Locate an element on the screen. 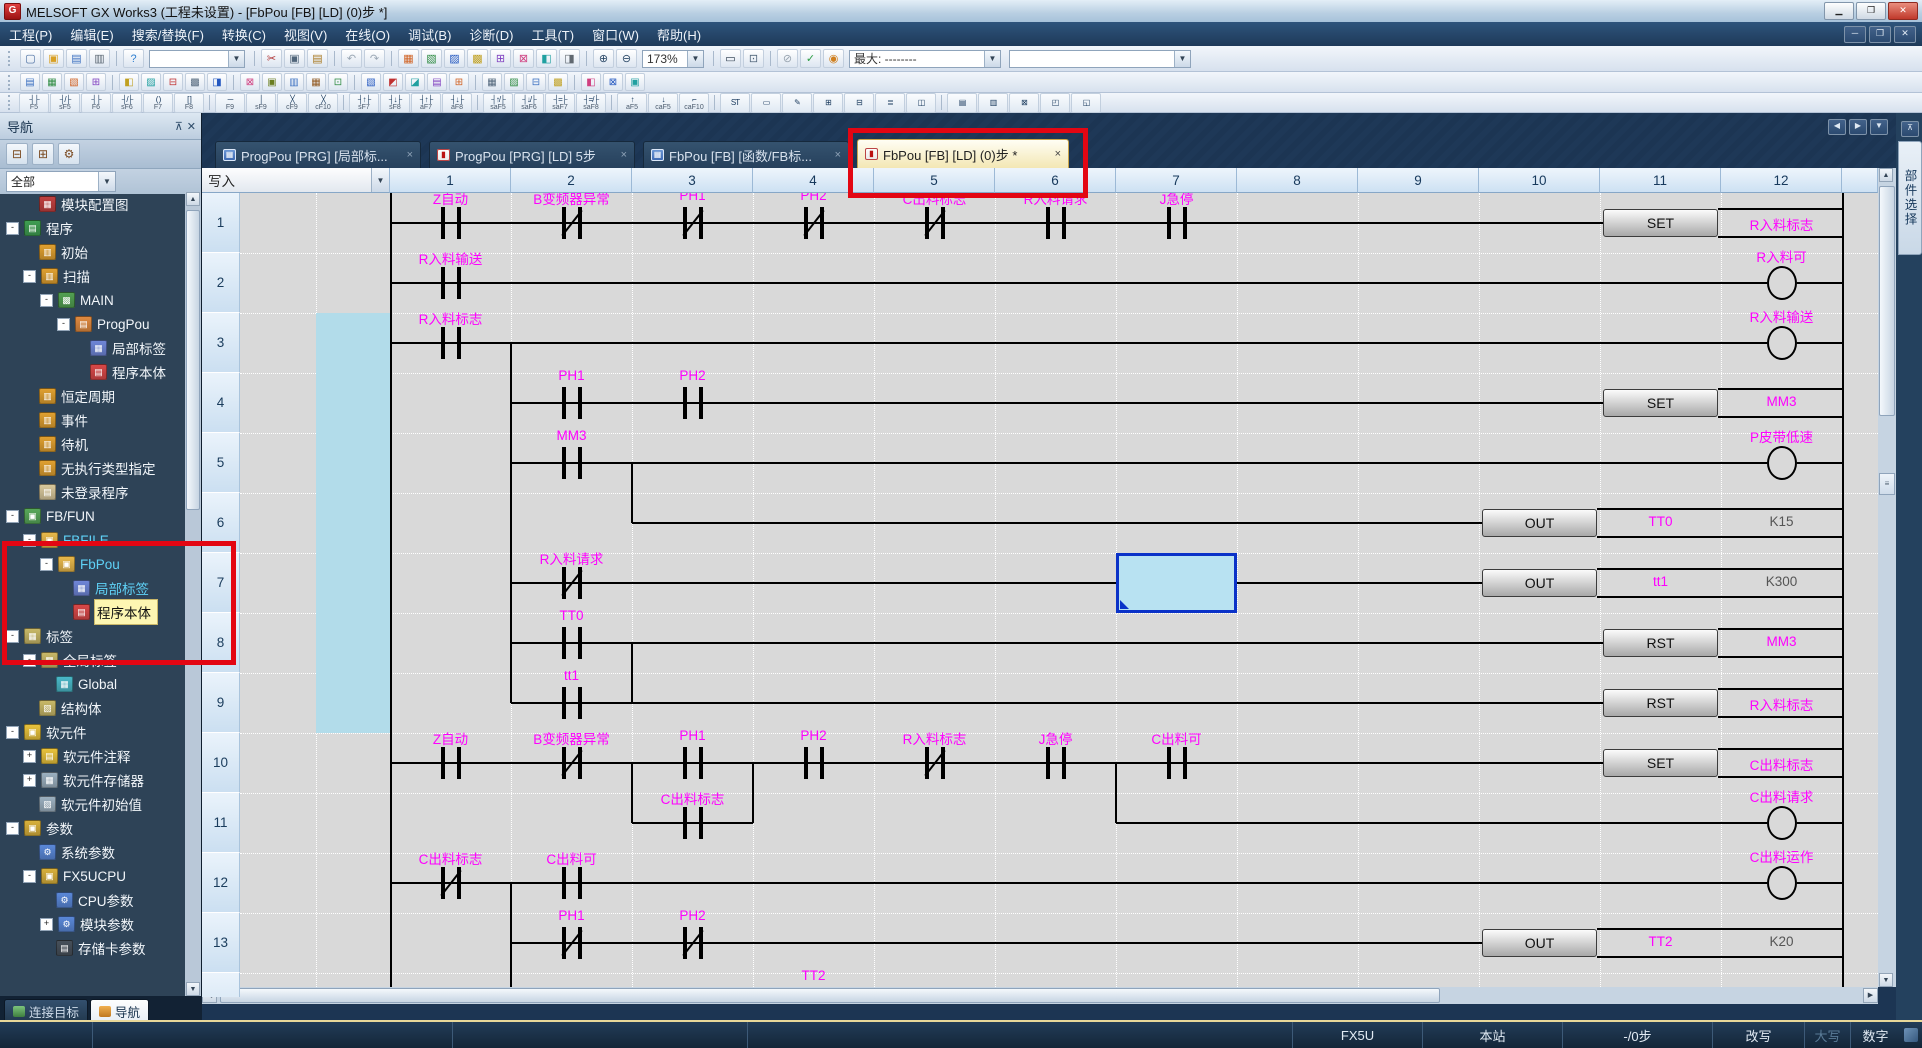 The height and width of the screenshot is (1048, 1922). row-number-4: 4 is located at coordinates (221, 403).